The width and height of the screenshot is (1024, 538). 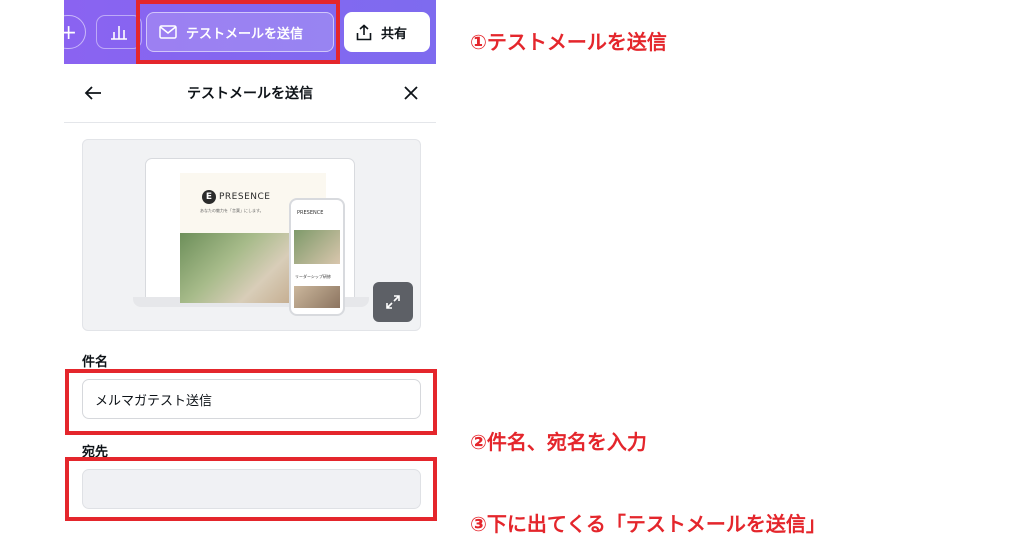 I want to click on panel-title: テストメールを送信, so click(x=250, y=94).